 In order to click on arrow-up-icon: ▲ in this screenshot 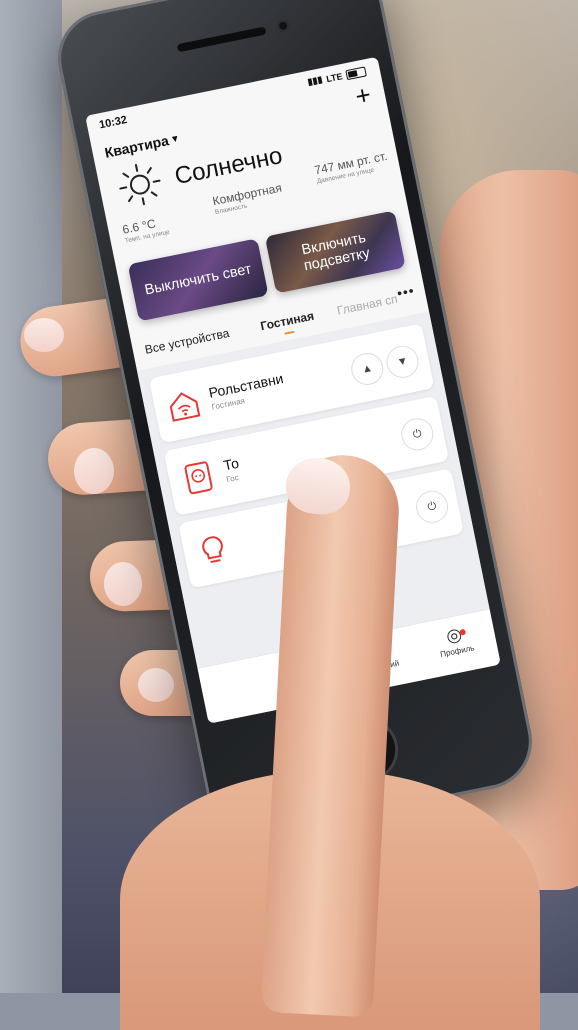, I will do `click(367, 369)`.